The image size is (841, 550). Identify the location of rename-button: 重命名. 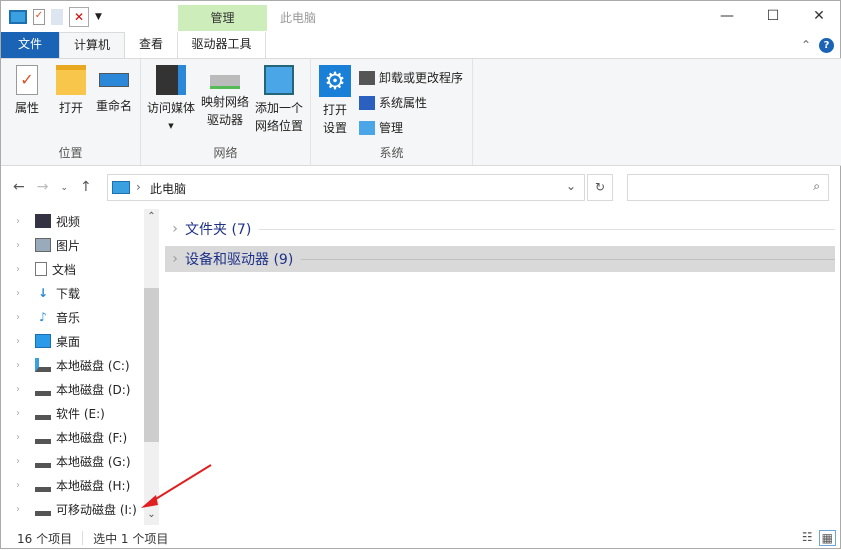
(114, 87).